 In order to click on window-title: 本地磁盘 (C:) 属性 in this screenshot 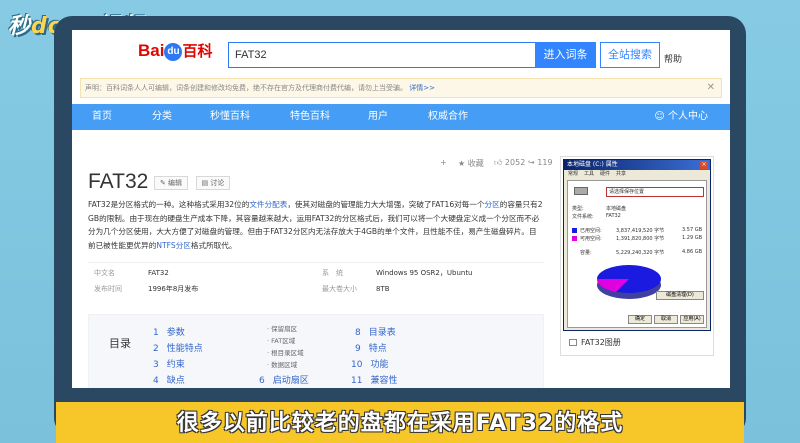, I will do `click(637, 165)`.